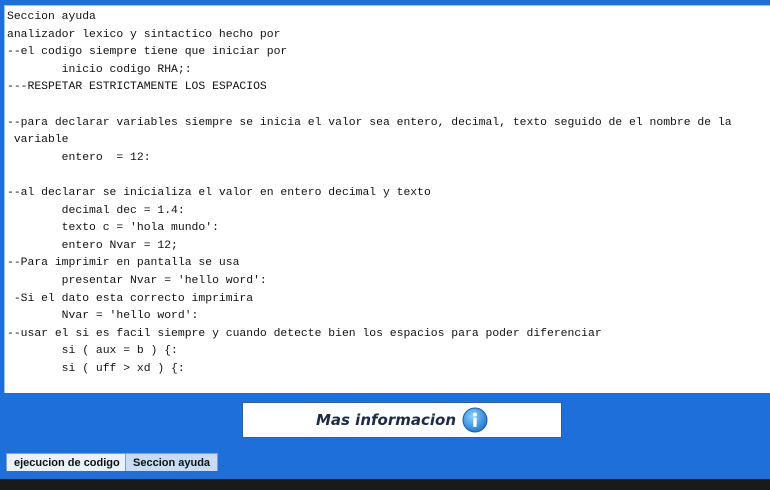 This screenshot has width=770, height=490. Describe the element at coordinates (475, 420) in the screenshot. I see `info-icon` at that location.